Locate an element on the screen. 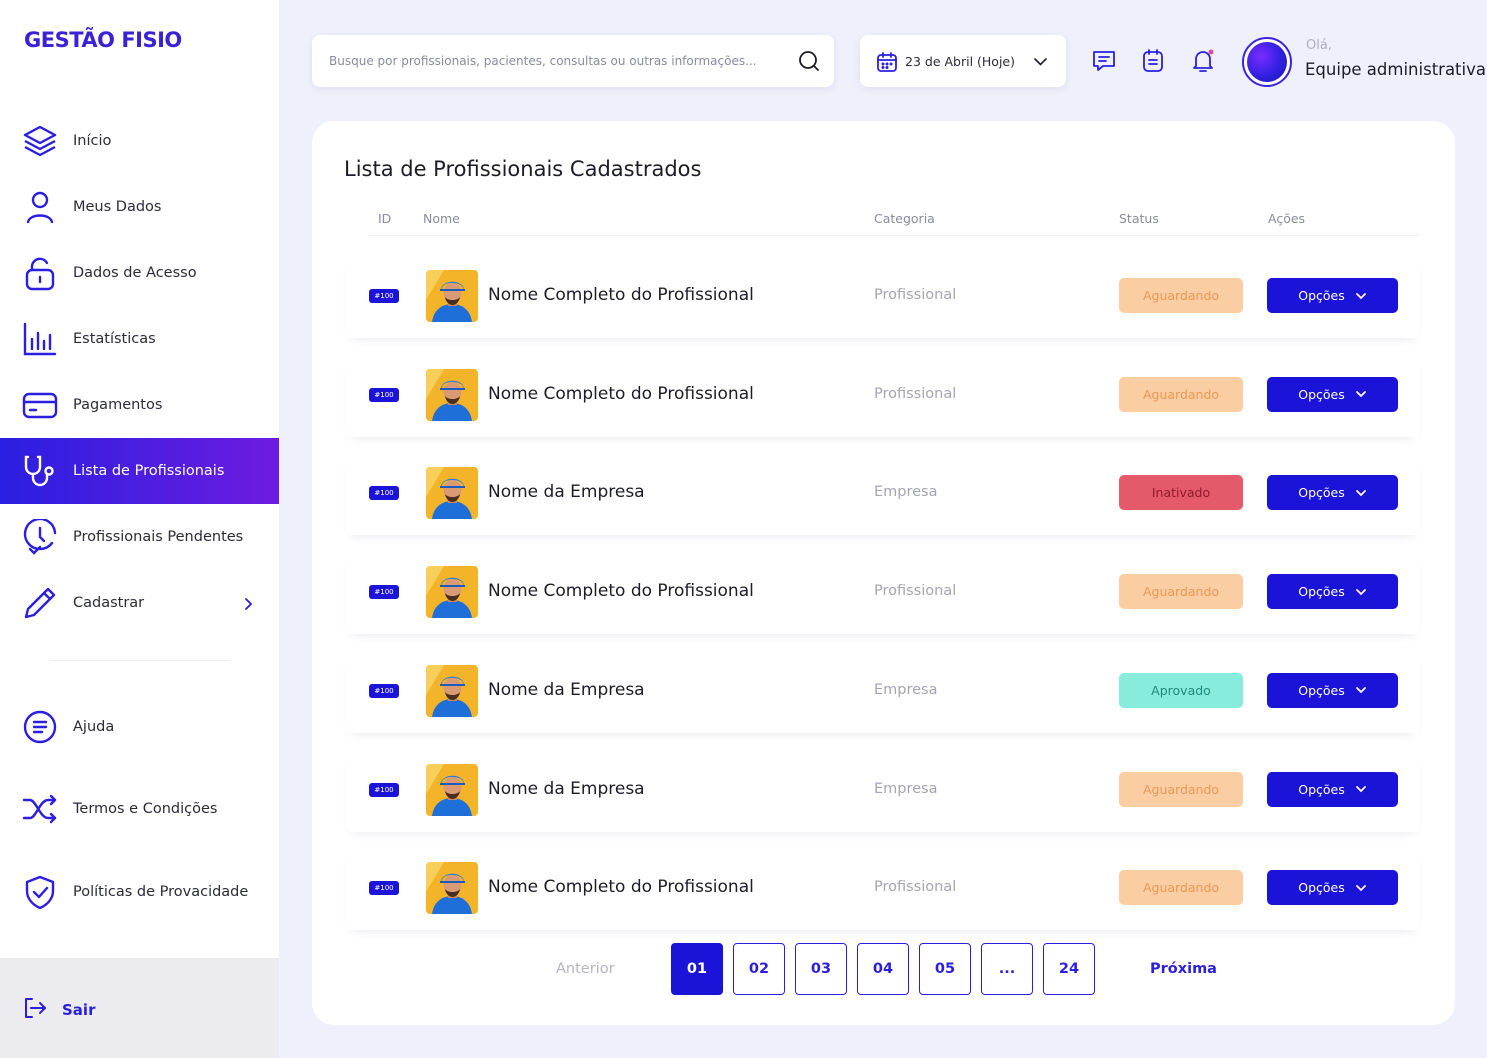  calendar-icon is located at coordinates (887, 62).